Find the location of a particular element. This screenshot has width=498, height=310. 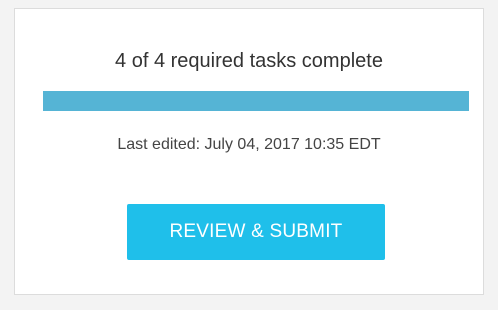

progress-bar is located at coordinates (256, 101).